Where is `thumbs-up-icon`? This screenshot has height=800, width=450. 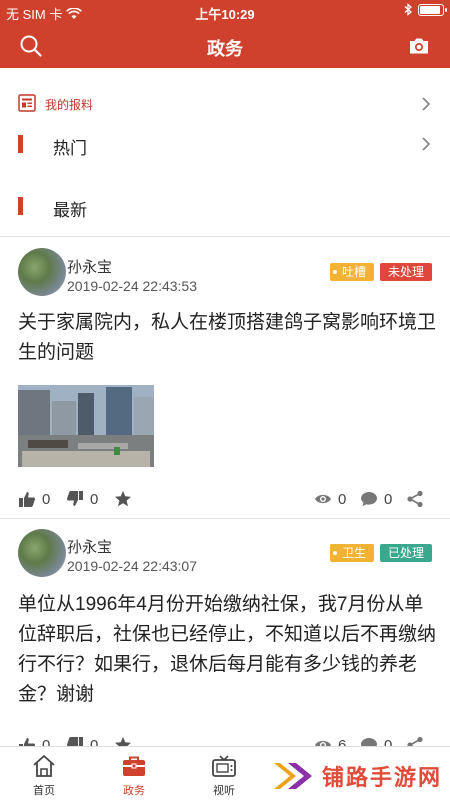
thumbs-up-icon is located at coordinates (27, 499).